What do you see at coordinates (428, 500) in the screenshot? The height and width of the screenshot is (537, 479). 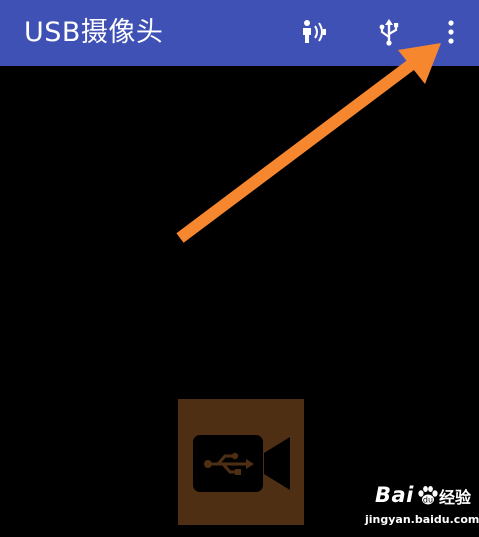 I see `svg-text: du` at bounding box center [428, 500].